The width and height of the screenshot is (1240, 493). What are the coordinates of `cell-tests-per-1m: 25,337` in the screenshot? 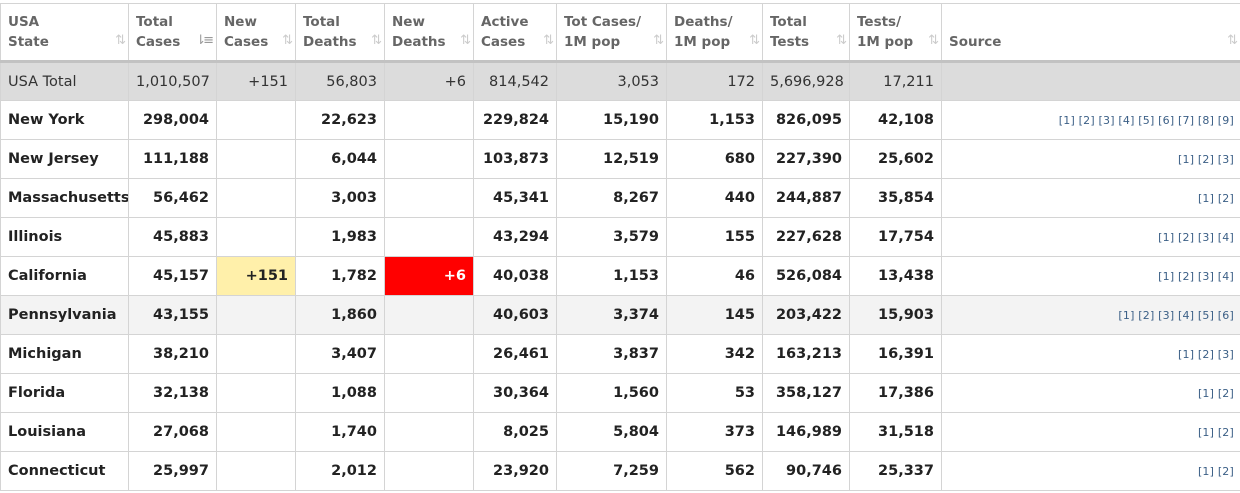 It's located at (896, 471).